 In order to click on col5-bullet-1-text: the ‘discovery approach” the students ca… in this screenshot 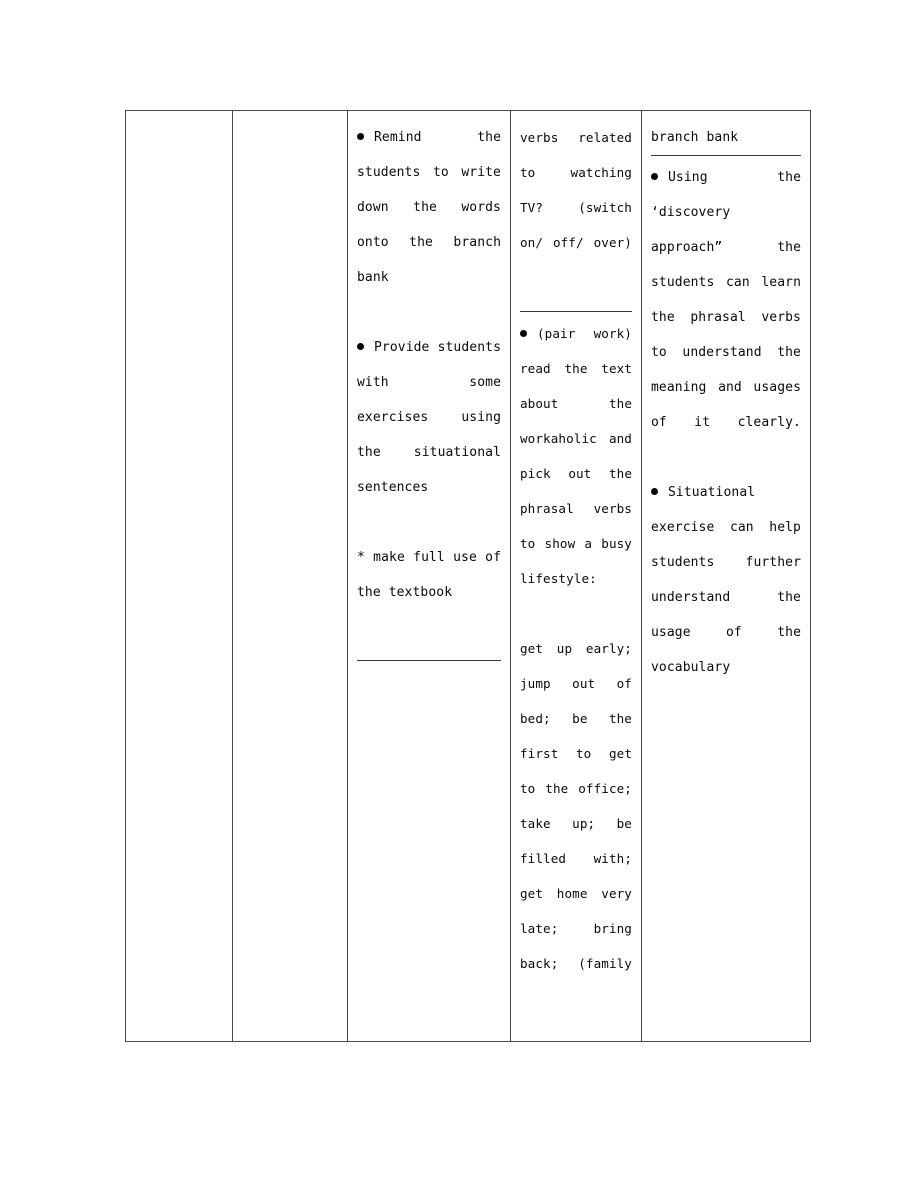, I will do `click(726, 300)`.